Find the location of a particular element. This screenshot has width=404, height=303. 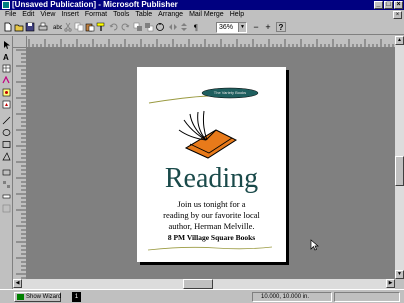

print-icon is located at coordinates (43, 27).